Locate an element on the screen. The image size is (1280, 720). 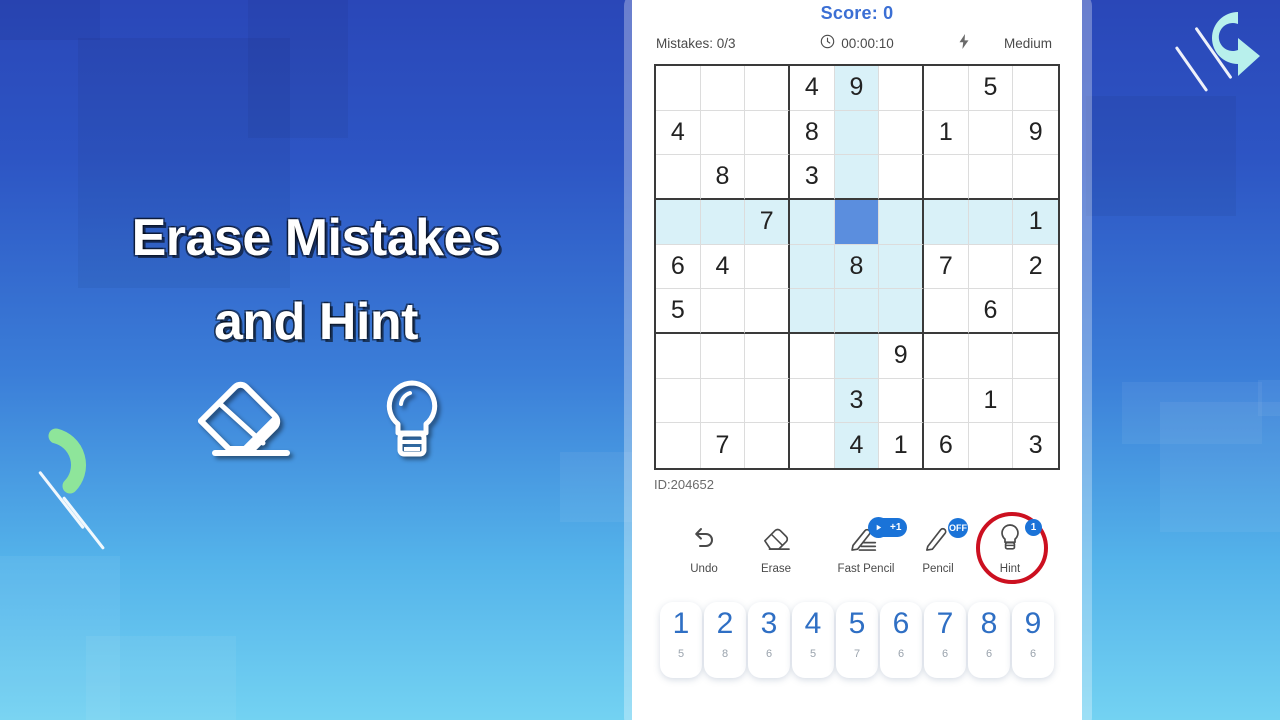
sudoku-cell-r6-c7 is located at coordinates (946, 311).